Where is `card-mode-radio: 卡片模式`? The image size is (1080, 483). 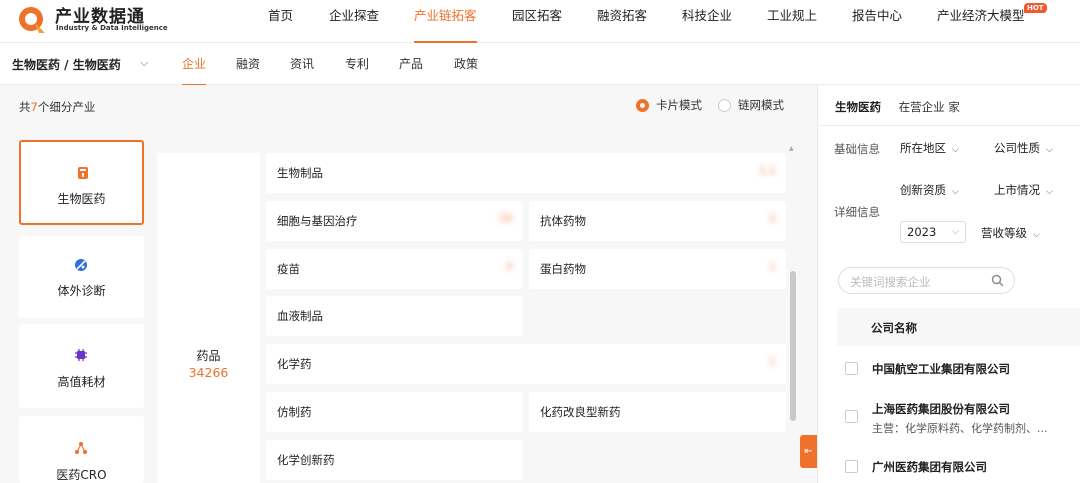
card-mode-radio: 卡片模式 is located at coordinates (669, 105).